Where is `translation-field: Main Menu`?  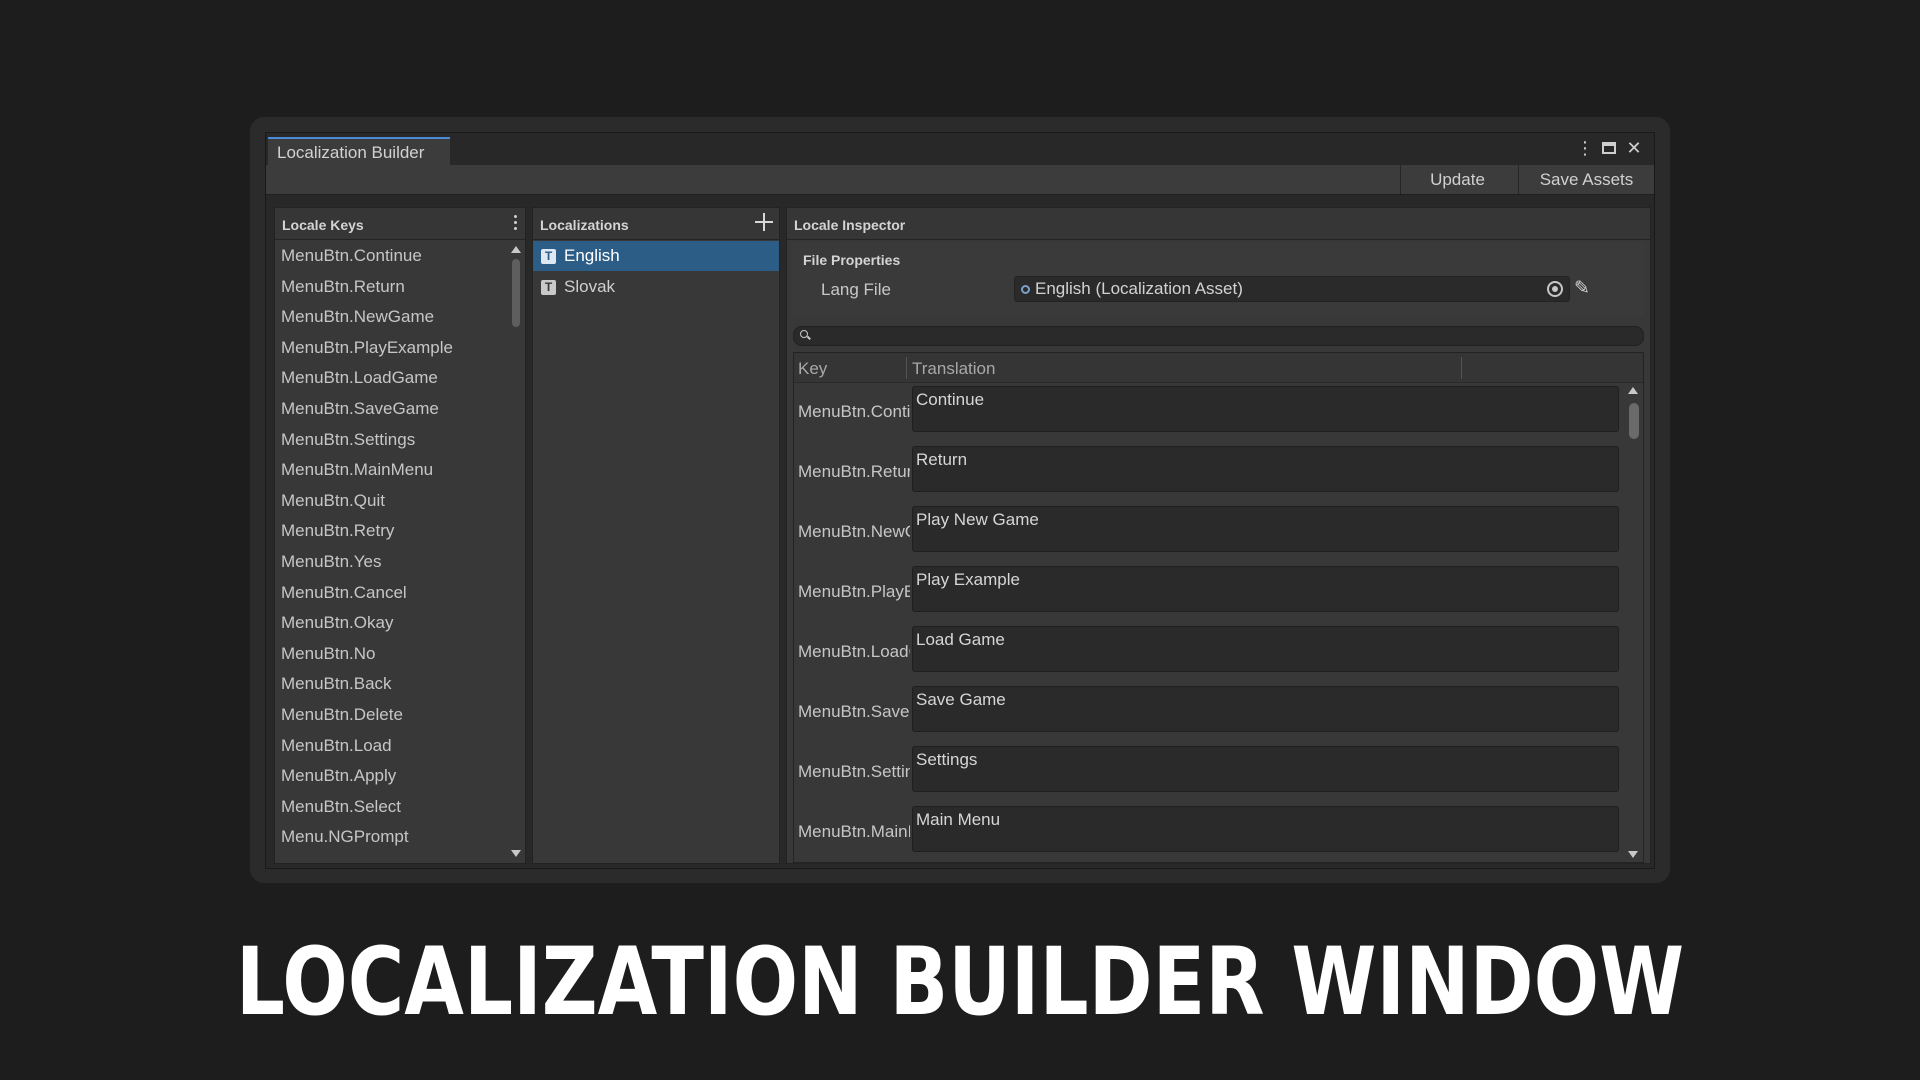
translation-field: Main Menu is located at coordinates (1265, 829).